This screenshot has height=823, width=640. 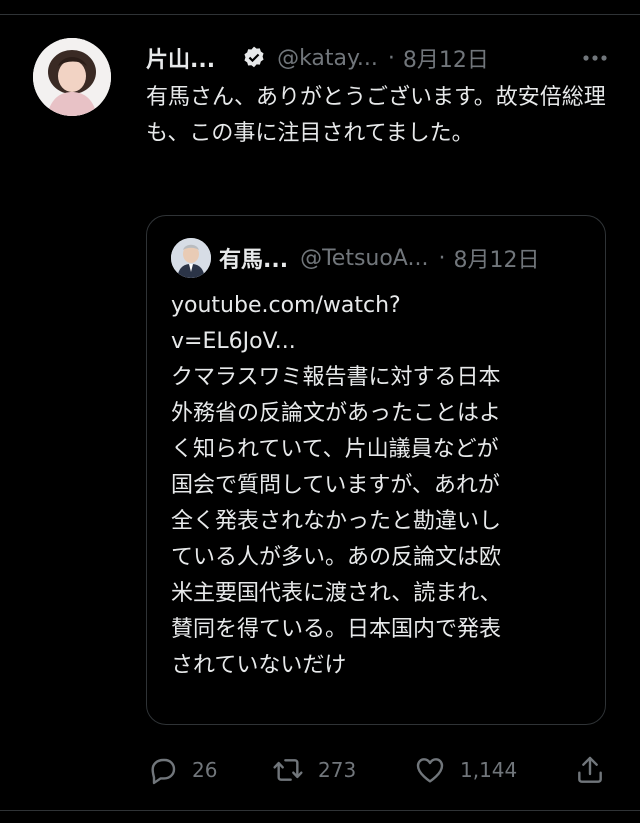 I want to click on tweet-actions: 26 273 1,144, so click(x=381, y=770).